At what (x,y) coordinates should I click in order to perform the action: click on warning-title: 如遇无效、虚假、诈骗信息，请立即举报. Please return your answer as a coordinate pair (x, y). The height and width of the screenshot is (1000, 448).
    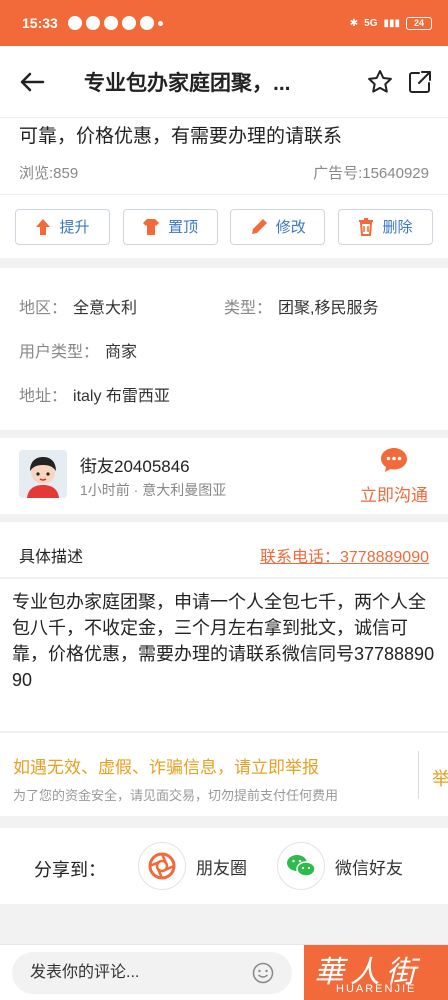
    Looking at the image, I should click on (166, 767).